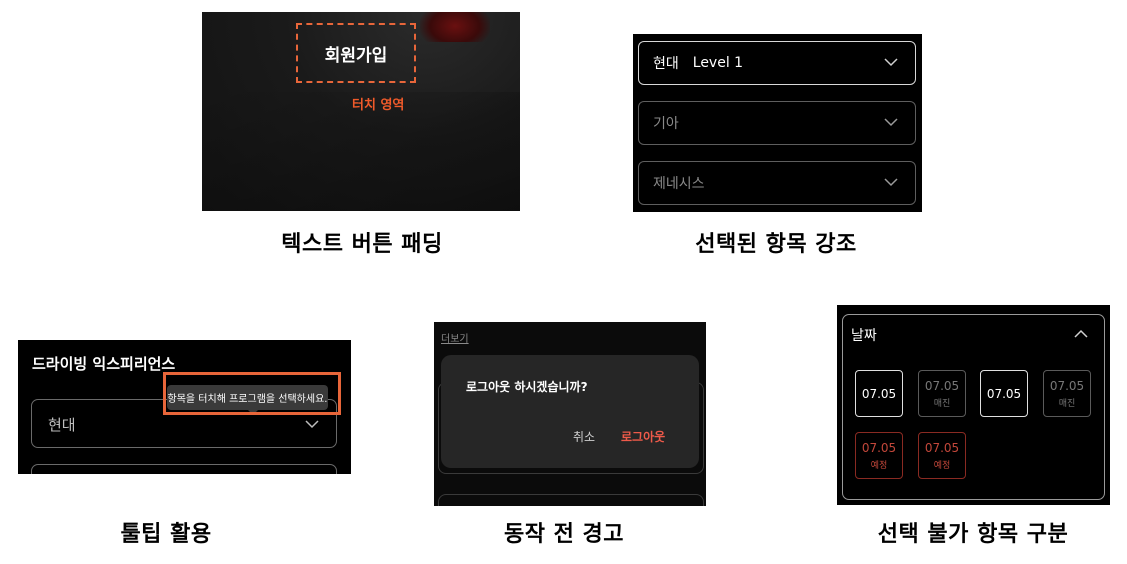 The height and width of the screenshot is (564, 1127). I want to click on highlight-frame, so click(252, 393).